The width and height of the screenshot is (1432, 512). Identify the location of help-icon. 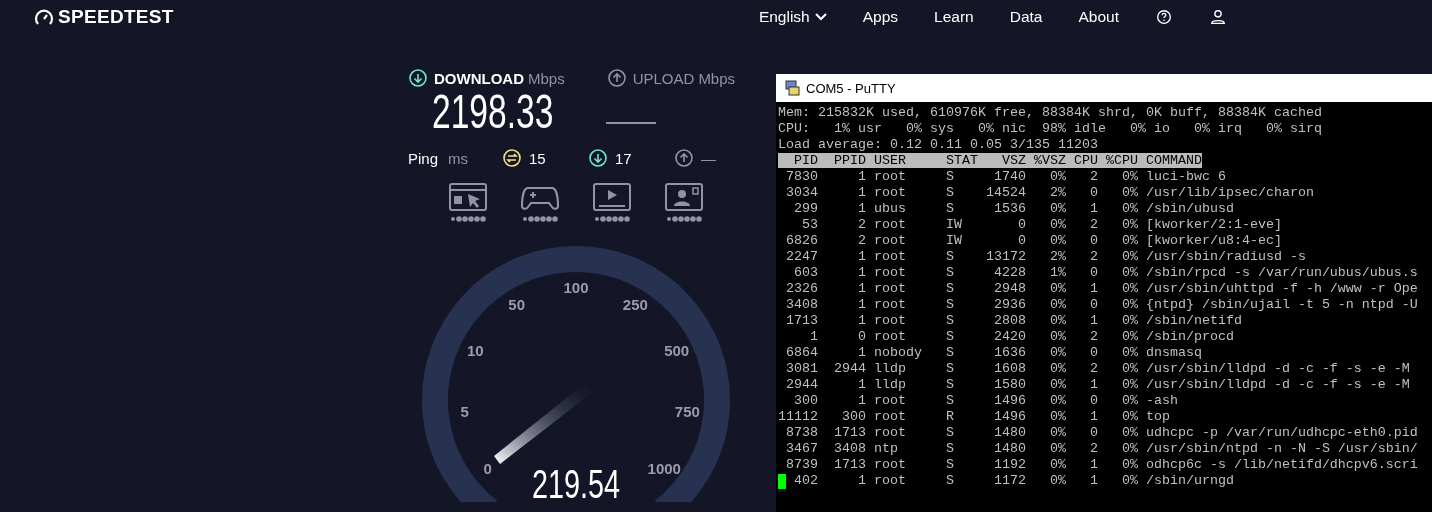
(1164, 17).